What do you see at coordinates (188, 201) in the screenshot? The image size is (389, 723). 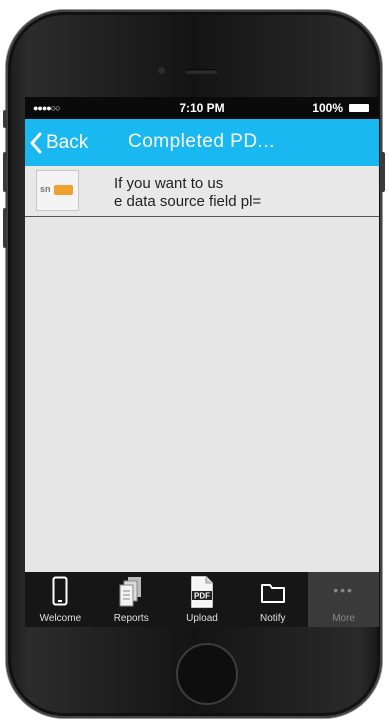 I see `list-item-line-2: e data source field pl=` at bounding box center [188, 201].